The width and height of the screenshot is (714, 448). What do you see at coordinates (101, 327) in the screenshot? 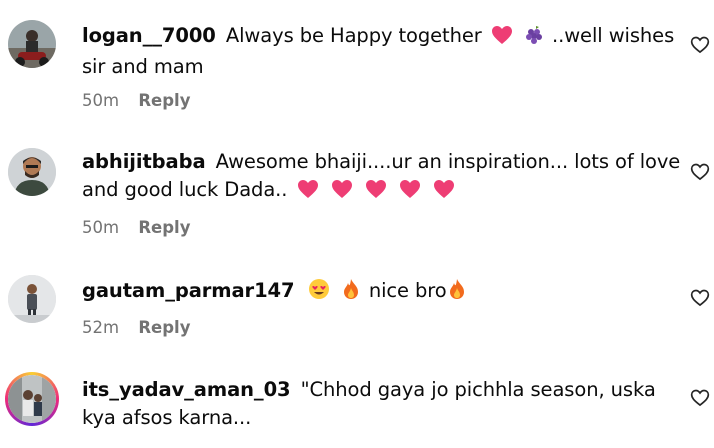
I see `comment-time: 52m` at bounding box center [101, 327].